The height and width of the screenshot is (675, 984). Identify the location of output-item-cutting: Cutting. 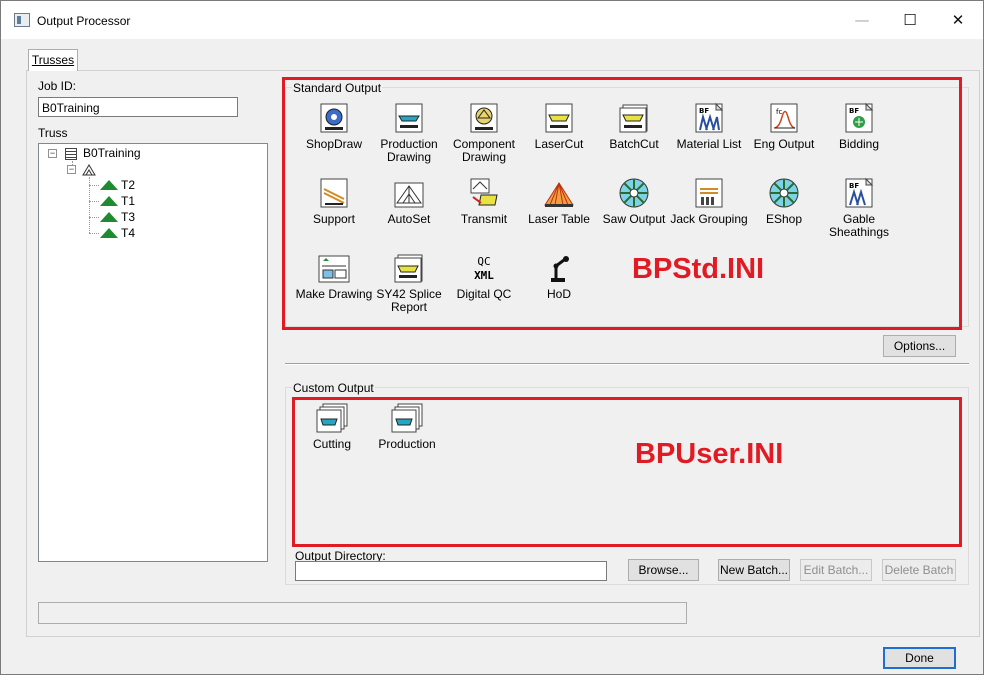
(332, 426).